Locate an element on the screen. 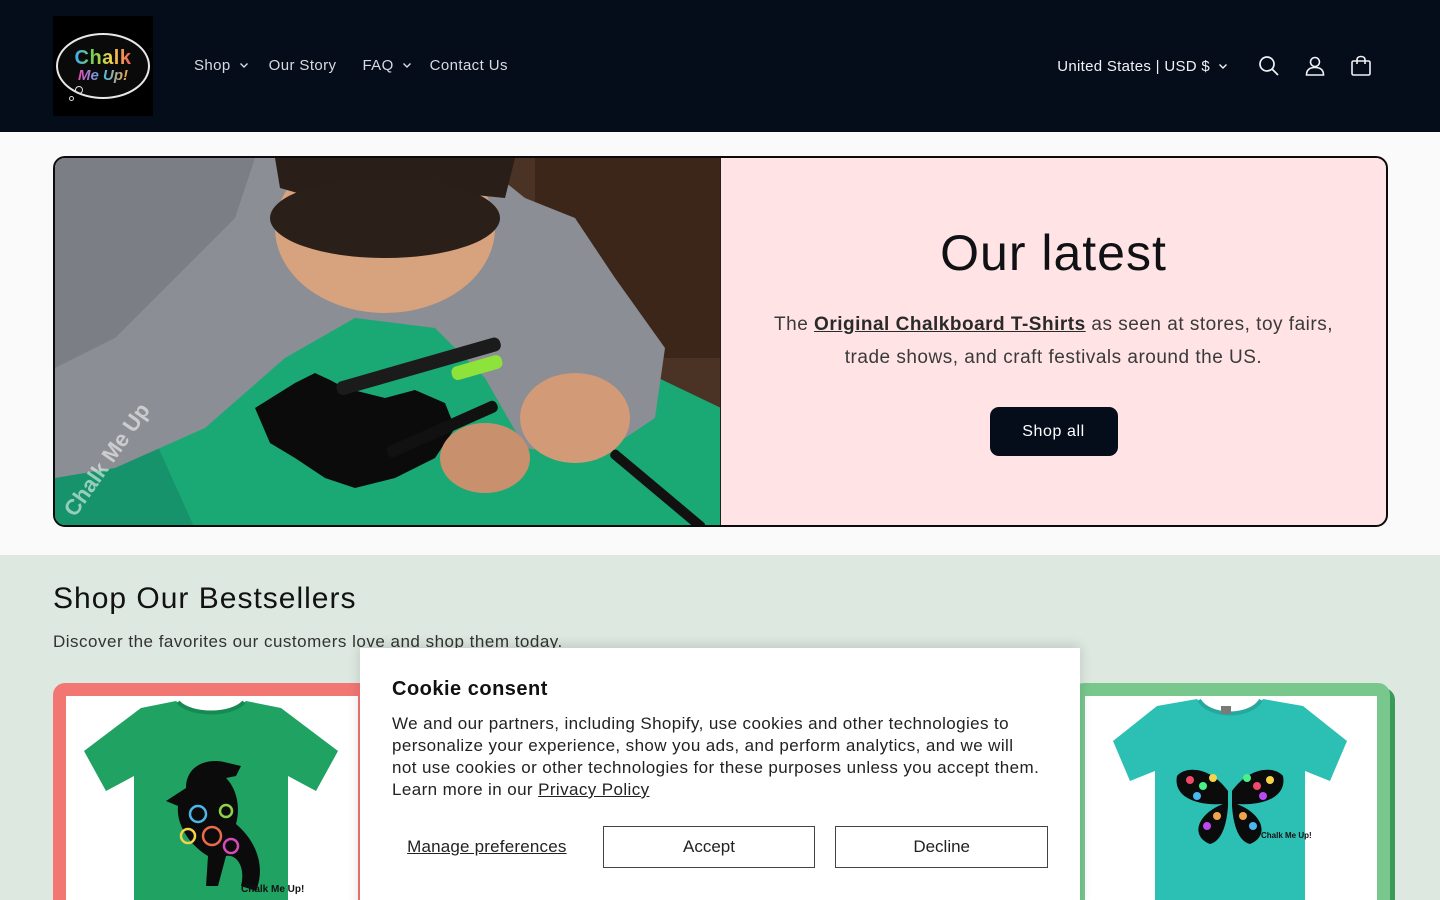 This screenshot has width=1440, height=900. country-selector-label: United States | USD $ is located at coordinates (1133, 66).